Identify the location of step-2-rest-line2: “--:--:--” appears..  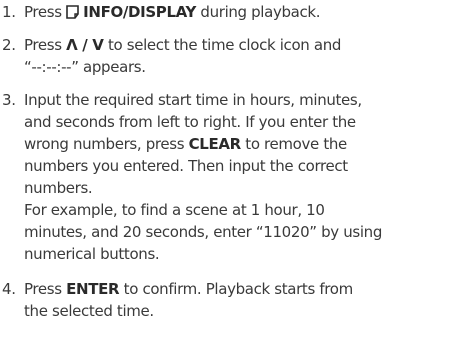
(85, 67).